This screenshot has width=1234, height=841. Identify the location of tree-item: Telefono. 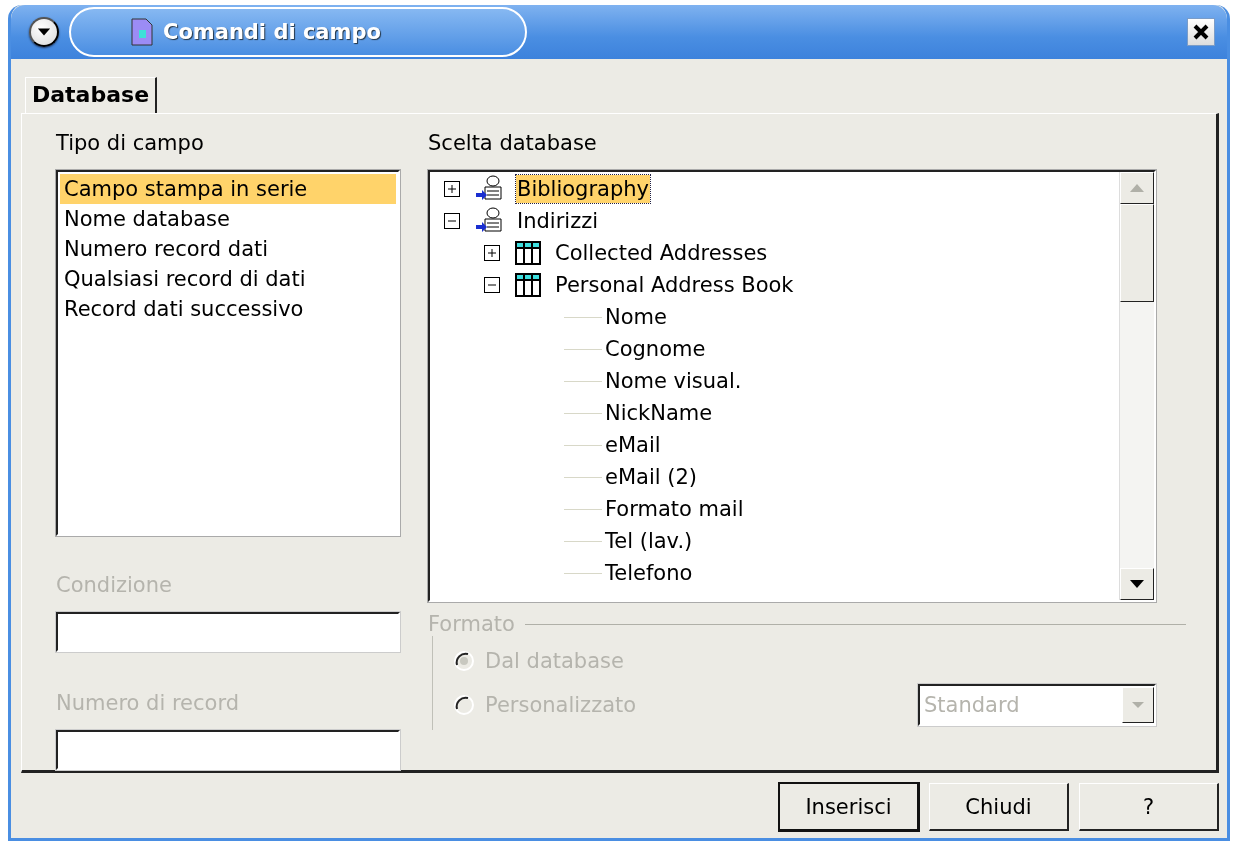
(649, 573).